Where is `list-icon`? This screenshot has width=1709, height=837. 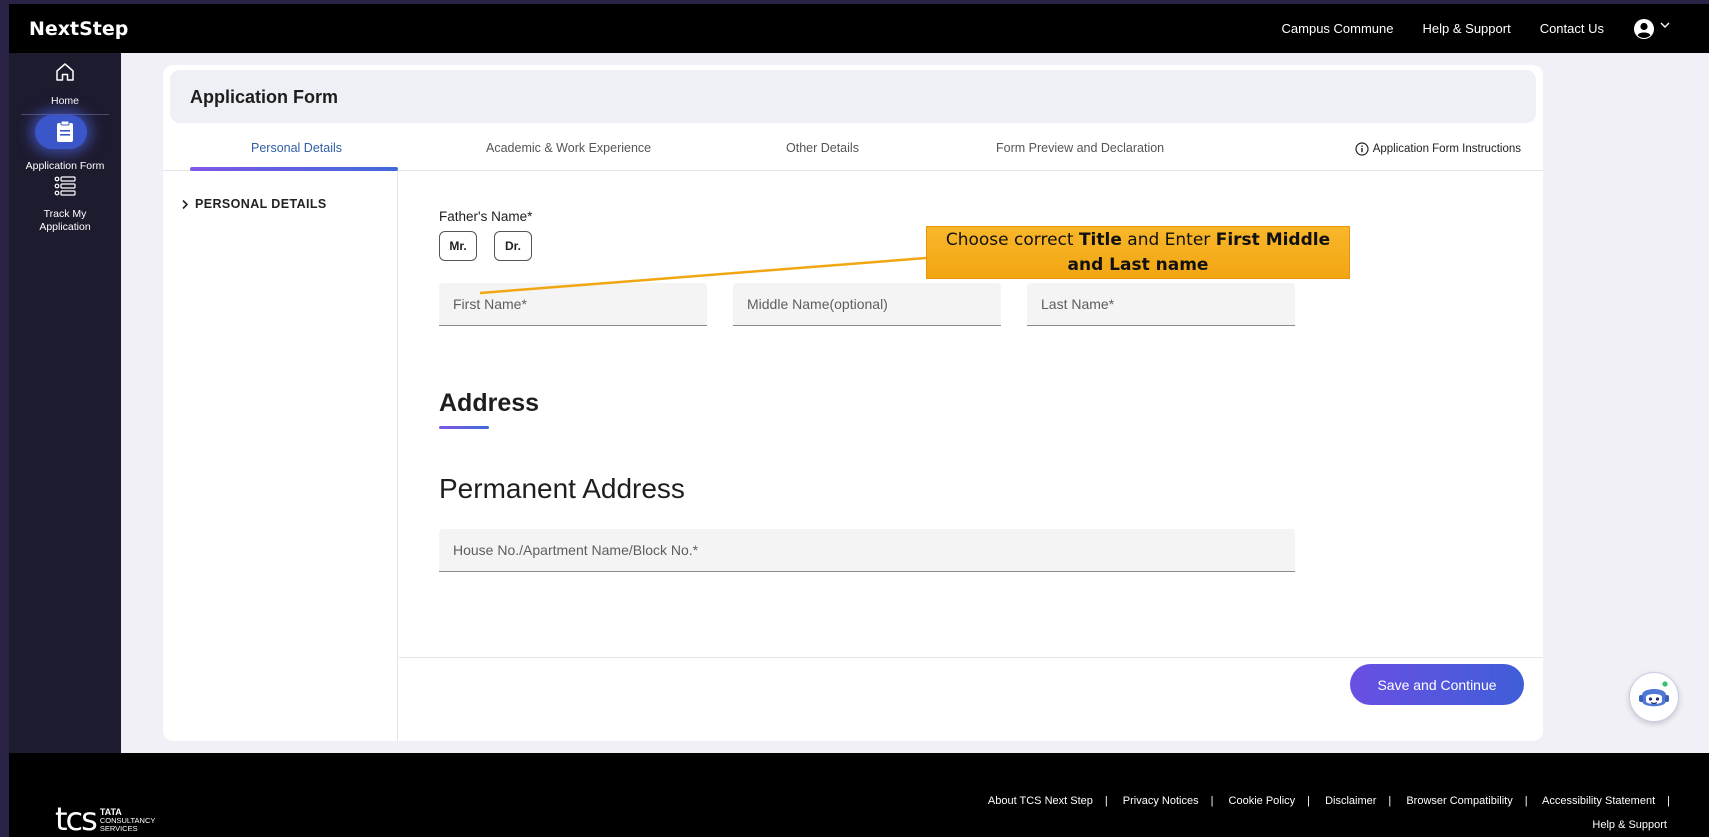 list-icon is located at coordinates (65, 186).